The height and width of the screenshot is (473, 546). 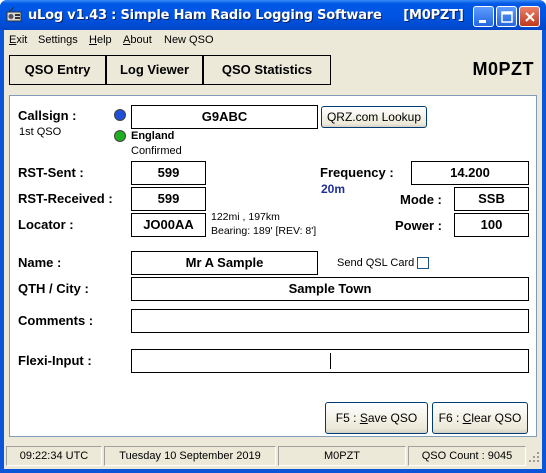 I want to click on send-qsl-label: Send QSL Card, so click(x=376, y=263).